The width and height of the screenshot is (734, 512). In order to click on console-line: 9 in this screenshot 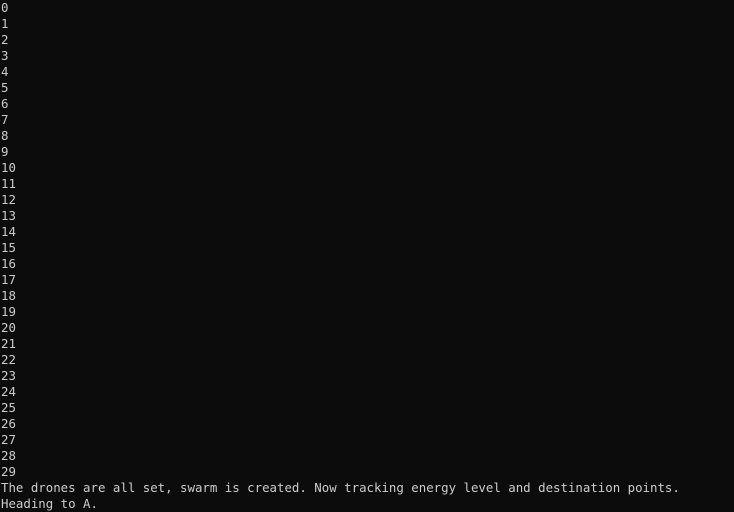, I will do `click(5, 151)`.